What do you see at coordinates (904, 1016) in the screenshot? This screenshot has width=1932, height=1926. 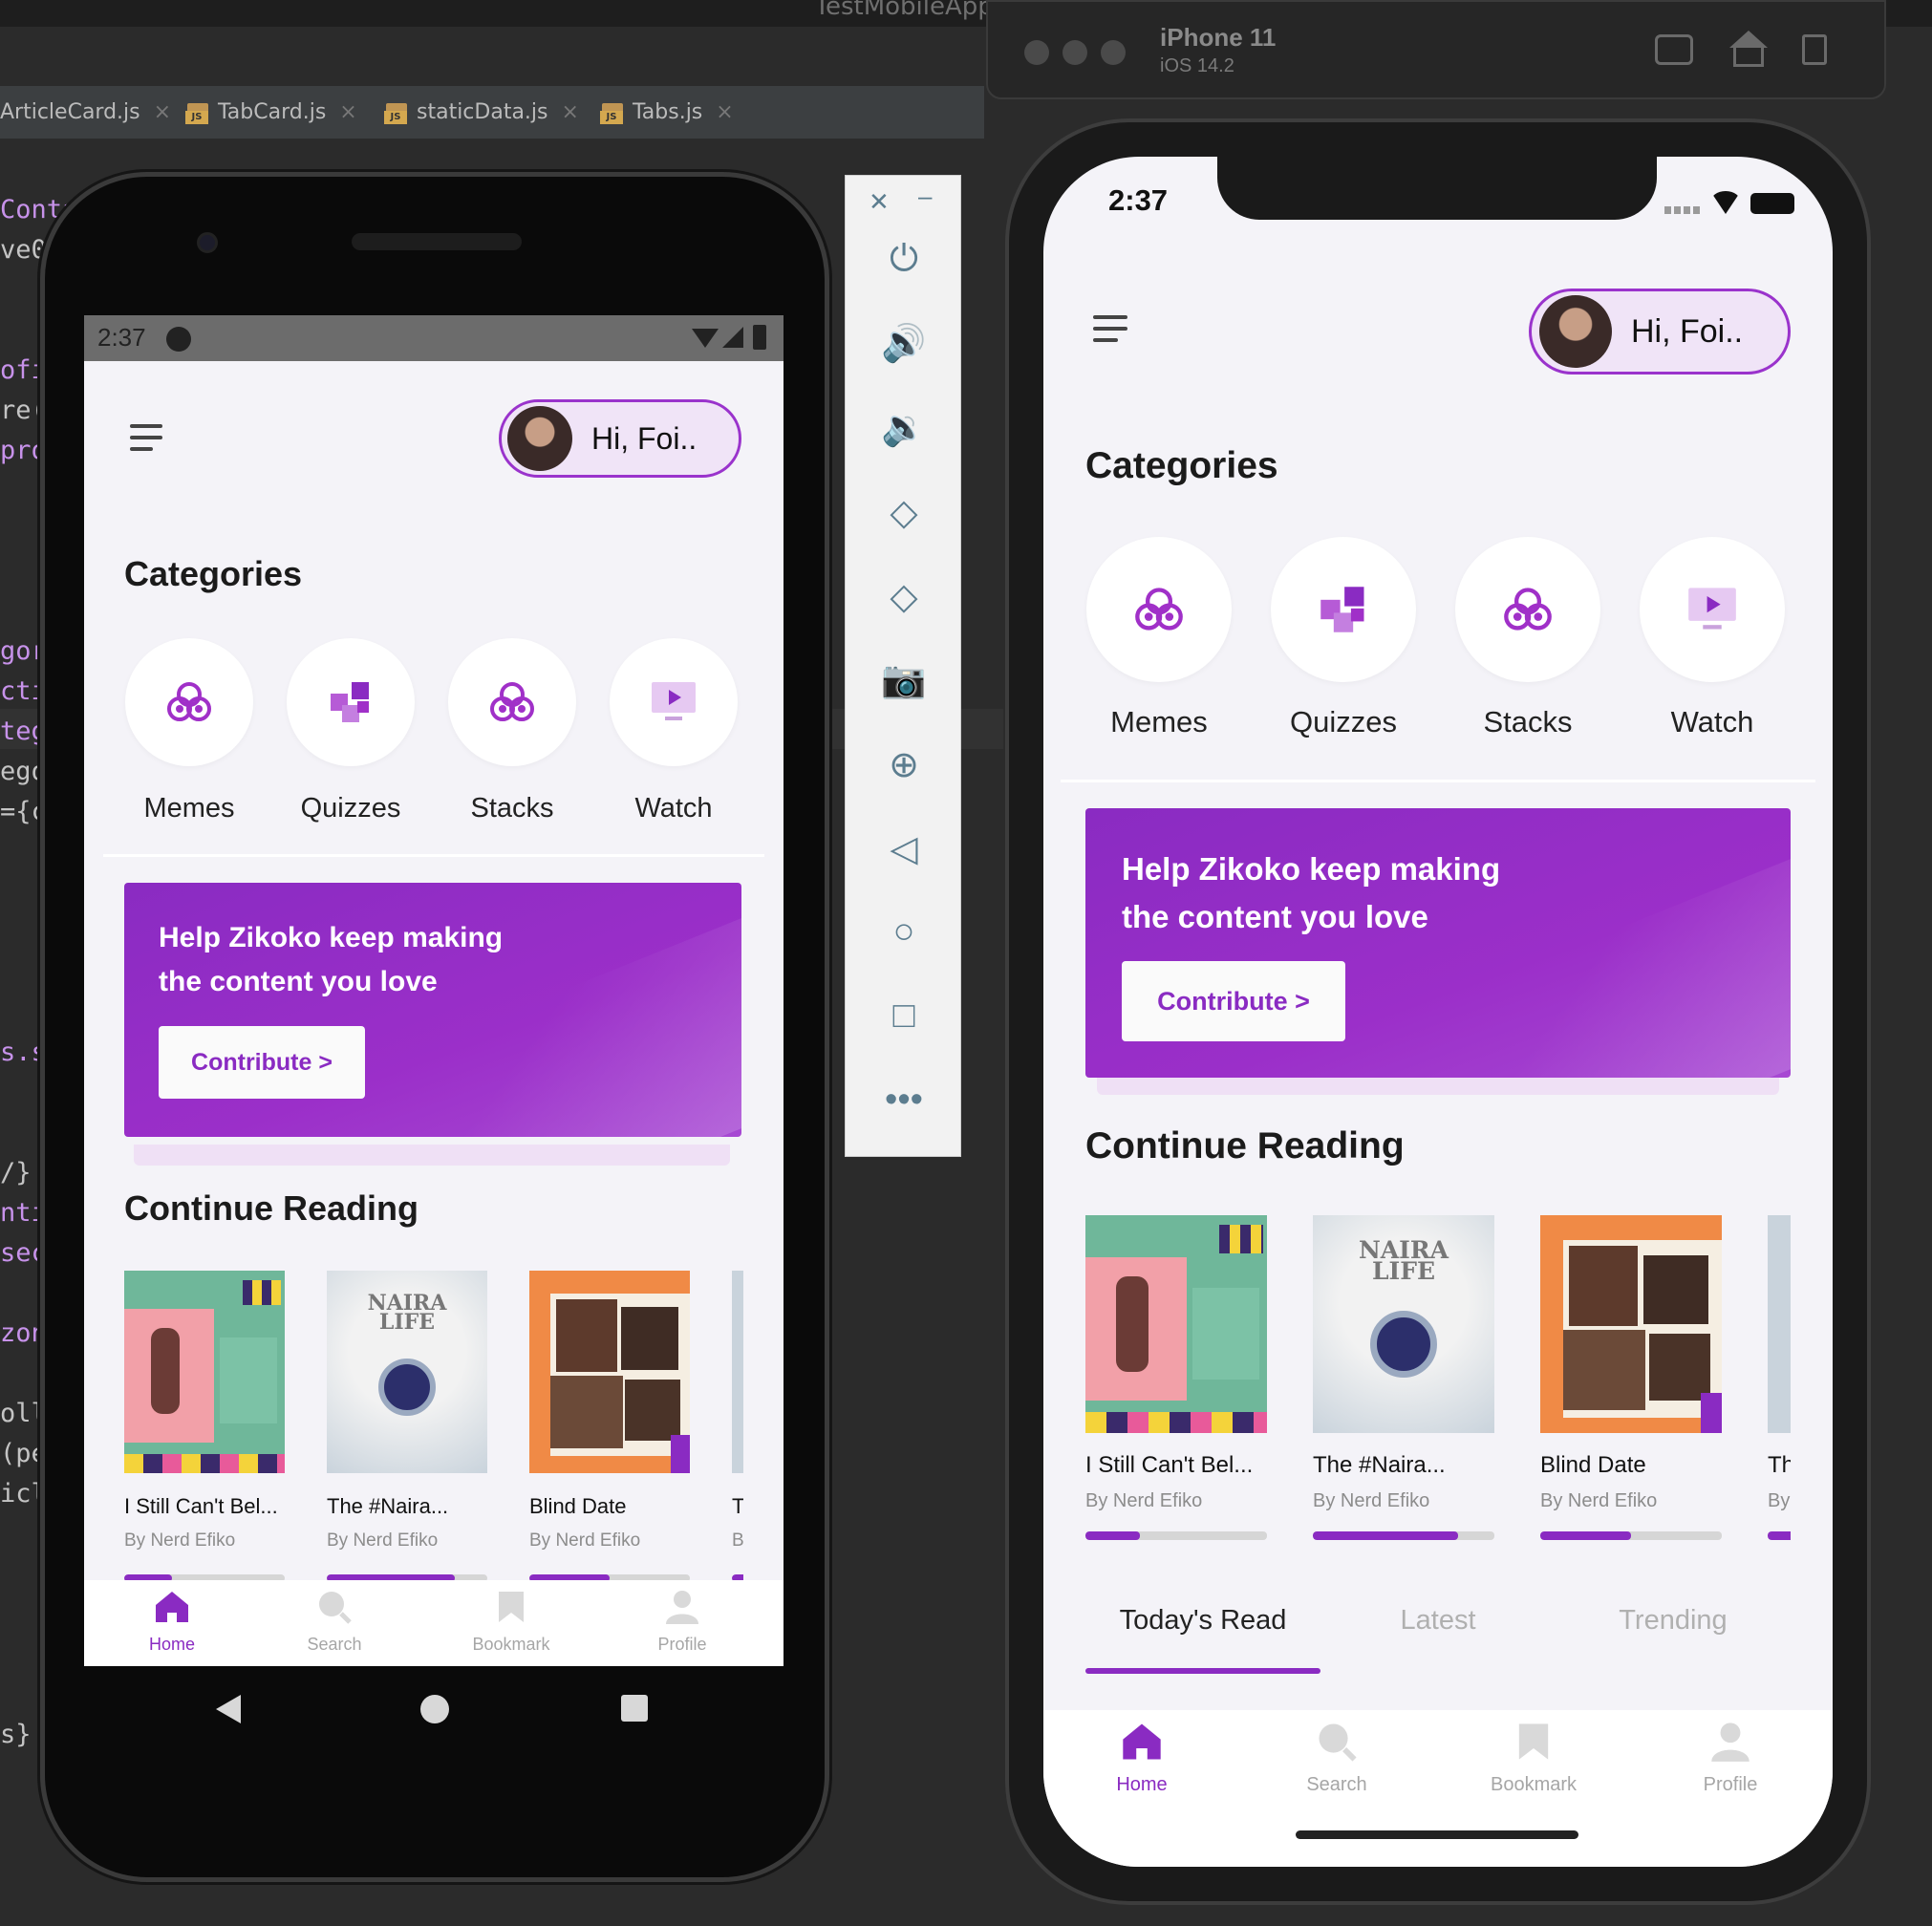 I see `overview-icon: □` at bounding box center [904, 1016].